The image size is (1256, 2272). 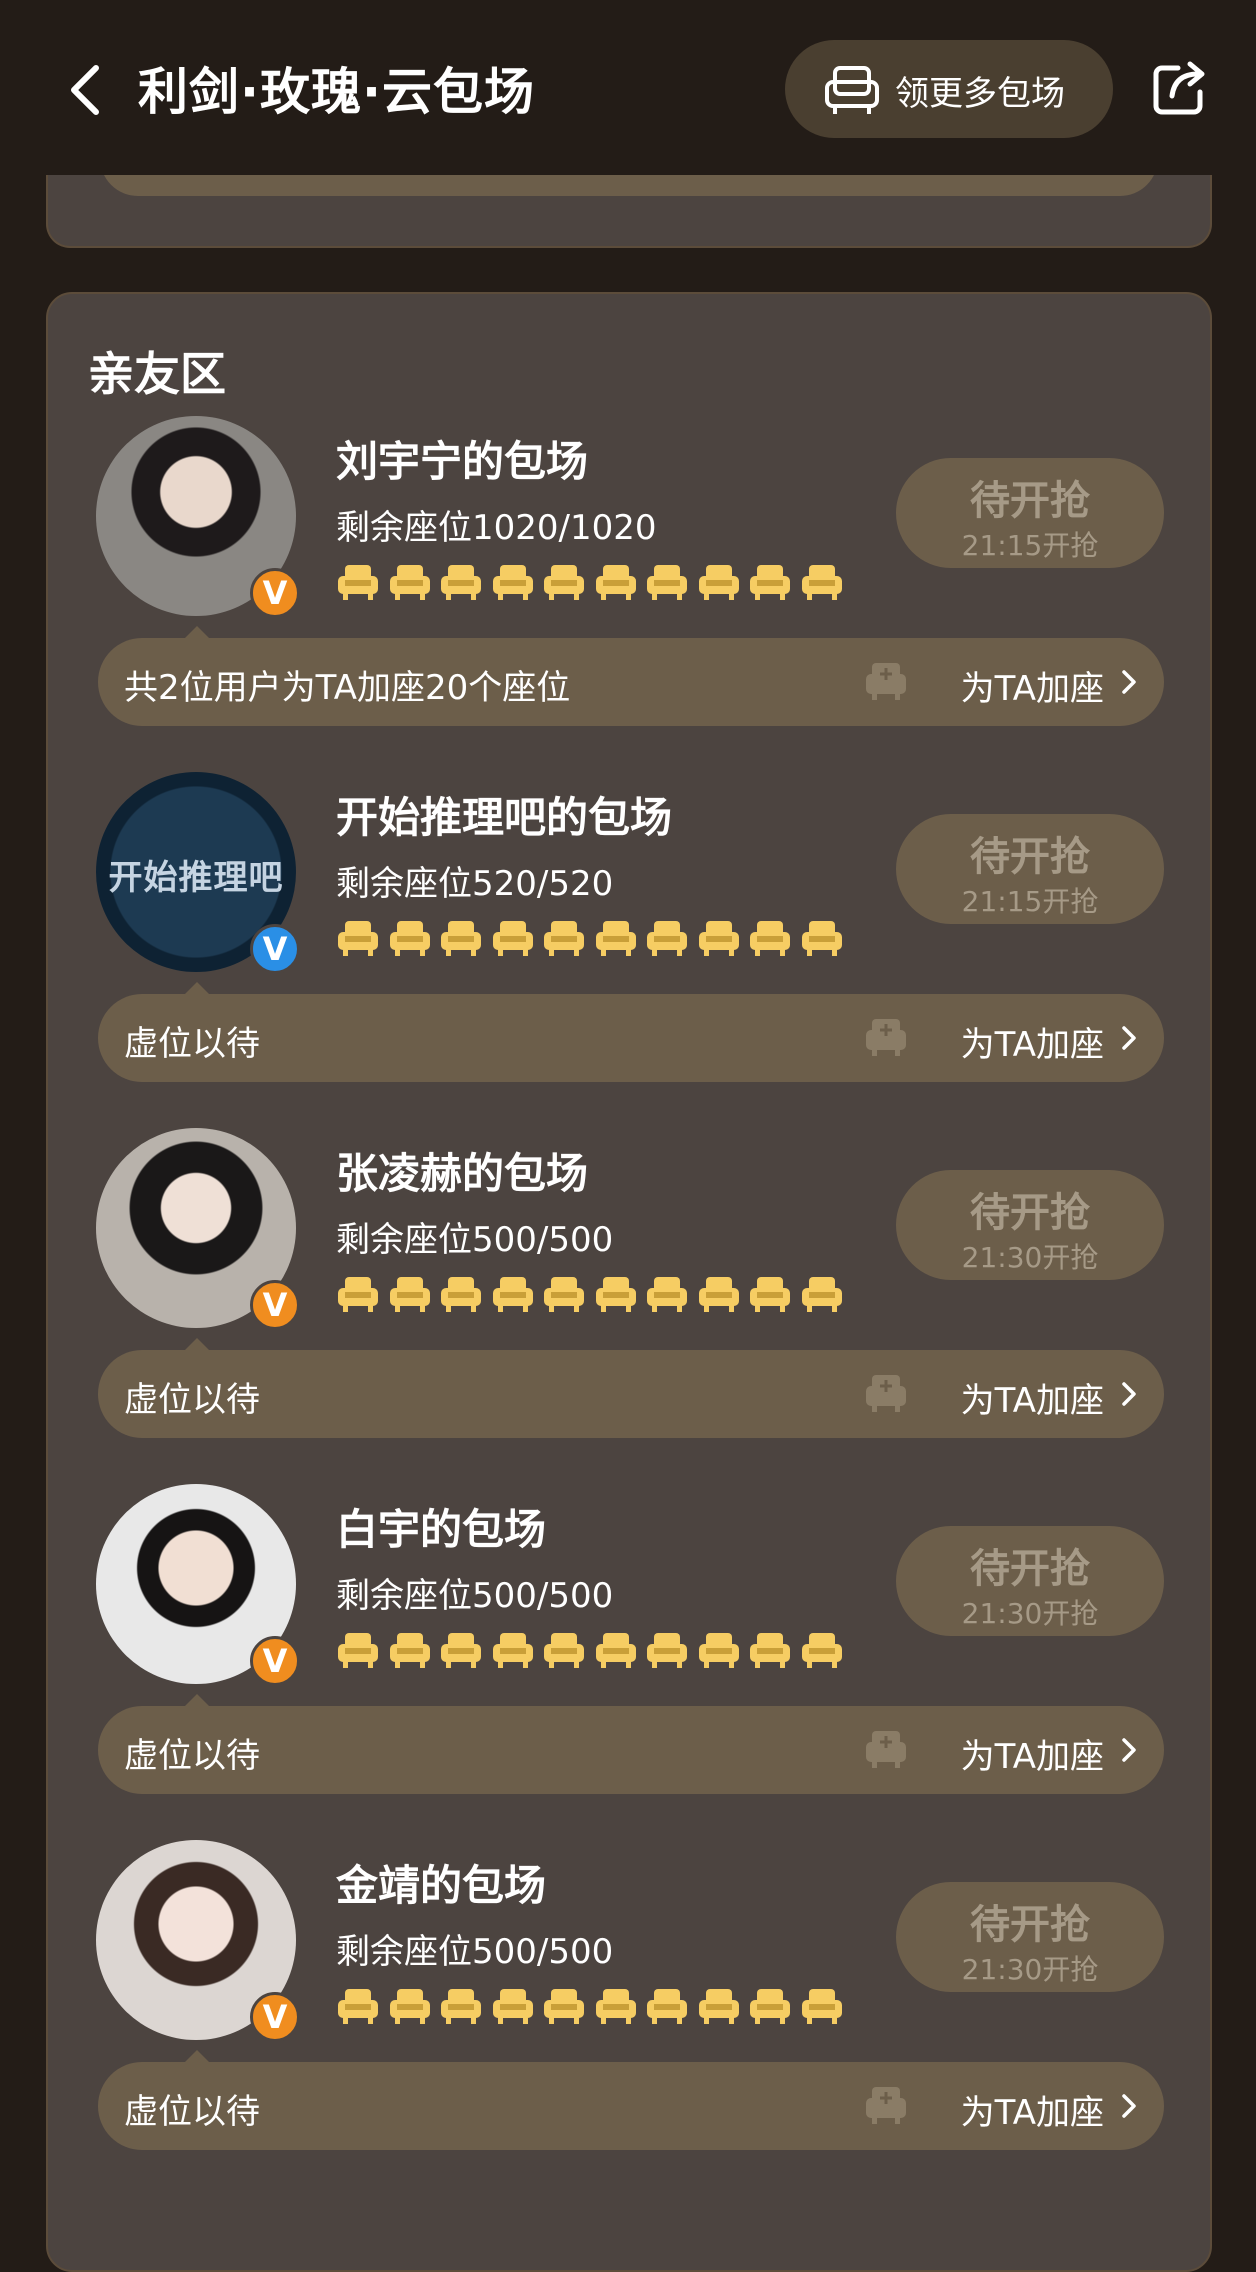 I want to click on share-icon, so click(x=1180, y=88).